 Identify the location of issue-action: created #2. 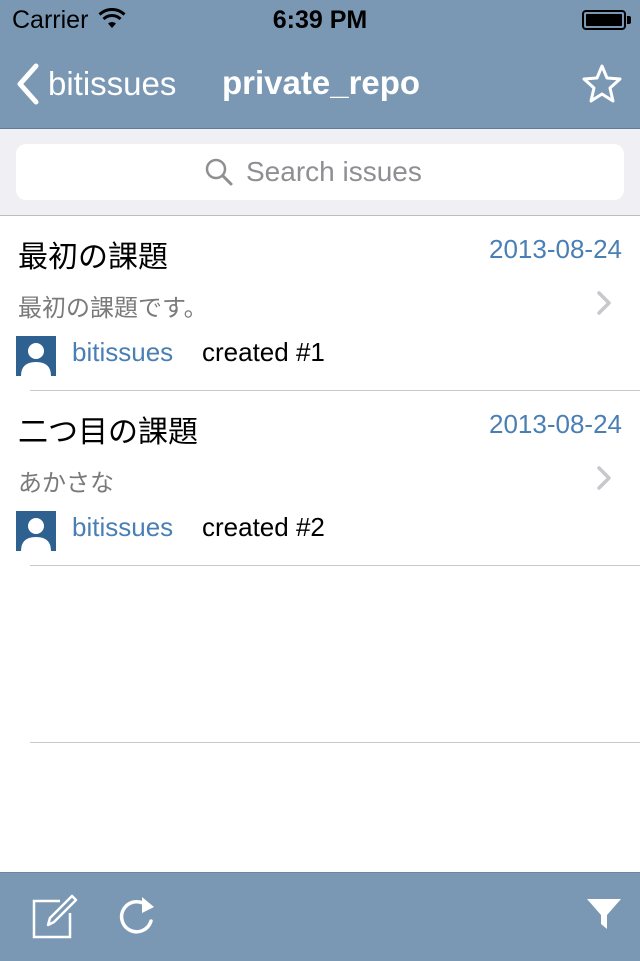
(263, 527).